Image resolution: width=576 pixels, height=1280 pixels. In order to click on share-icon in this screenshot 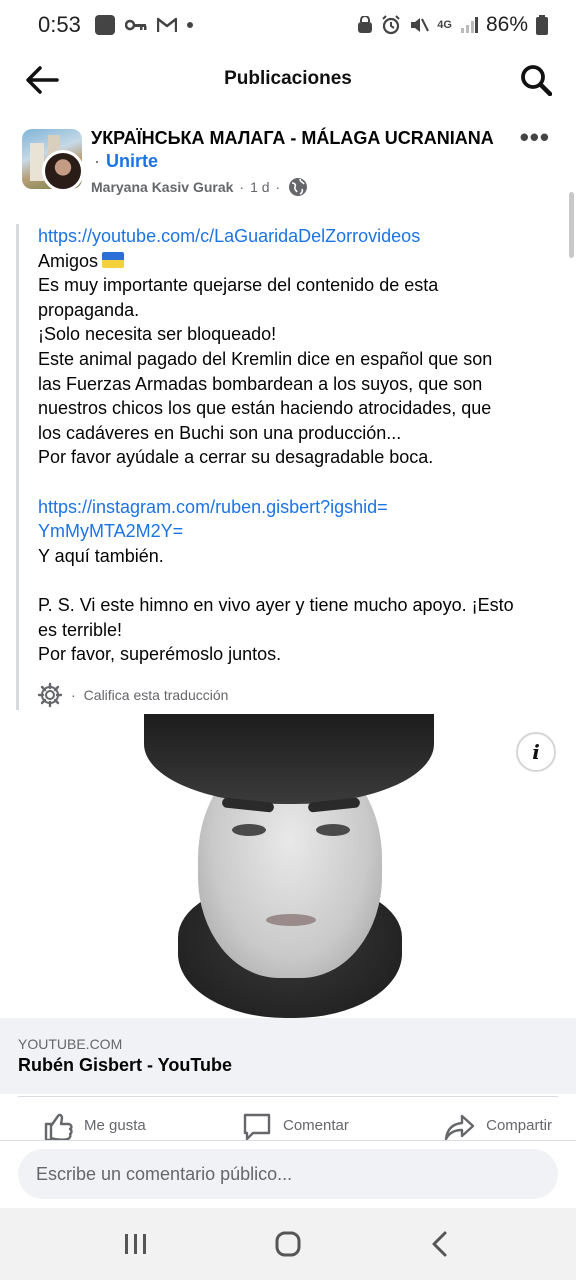, I will do `click(459, 1127)`.